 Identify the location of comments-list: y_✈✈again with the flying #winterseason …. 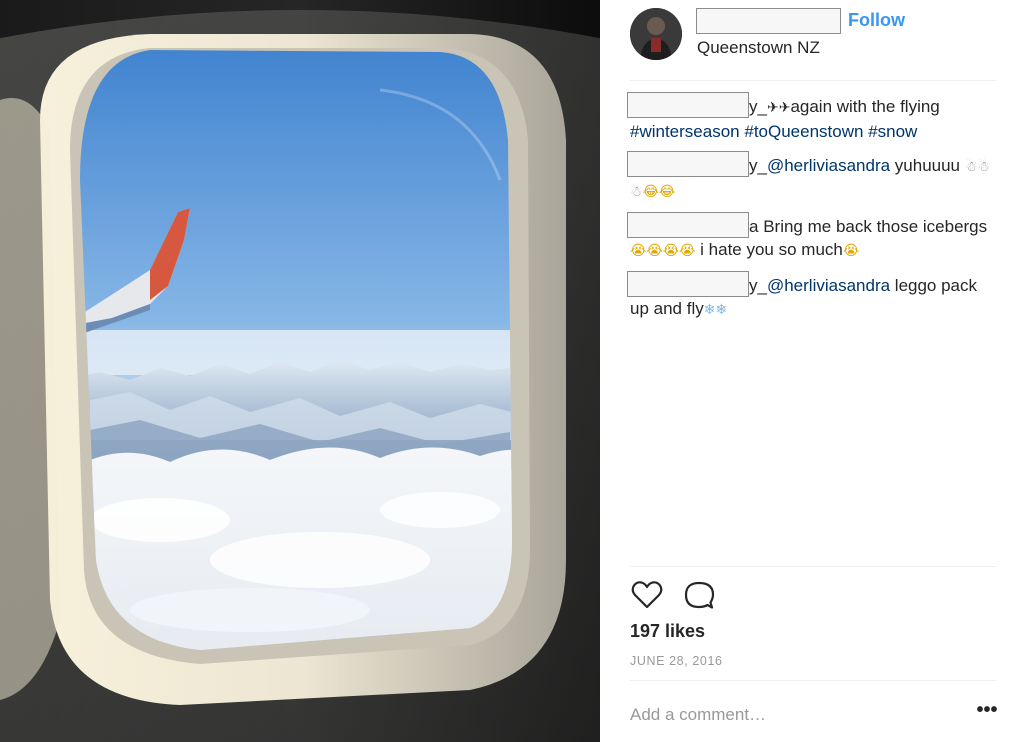
(811, 211).